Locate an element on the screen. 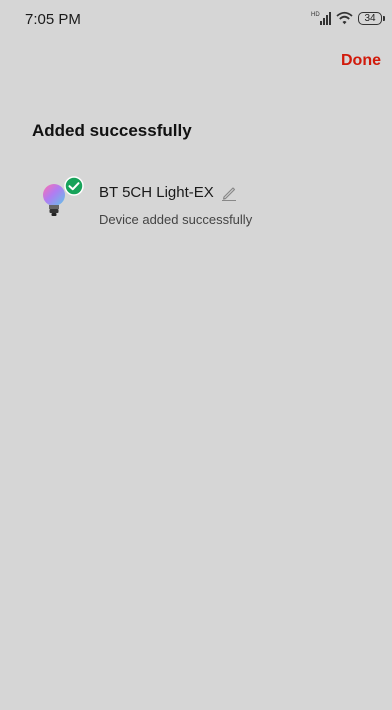 The image size is (392, 710). device-name: BT 5CH Light-EX is located at coordinates (156, 192).